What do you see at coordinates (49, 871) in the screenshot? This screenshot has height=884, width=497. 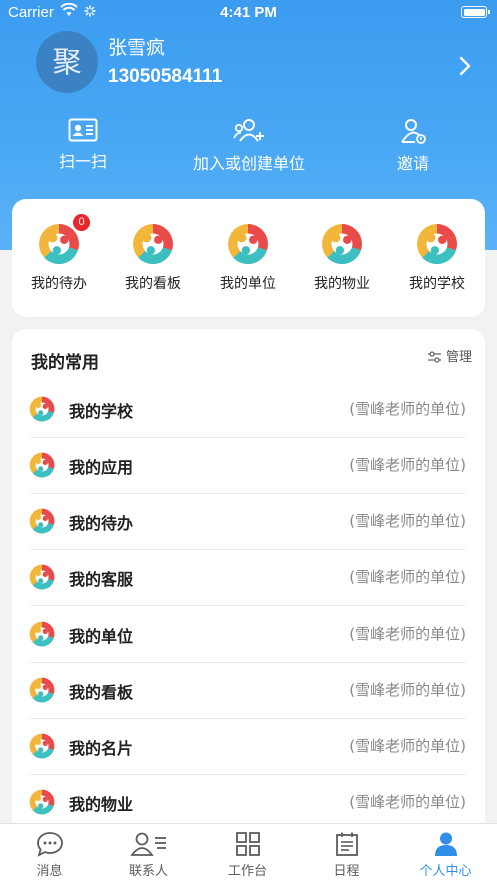 I see `tab-label: 消息` at bounding box center [49, 871].